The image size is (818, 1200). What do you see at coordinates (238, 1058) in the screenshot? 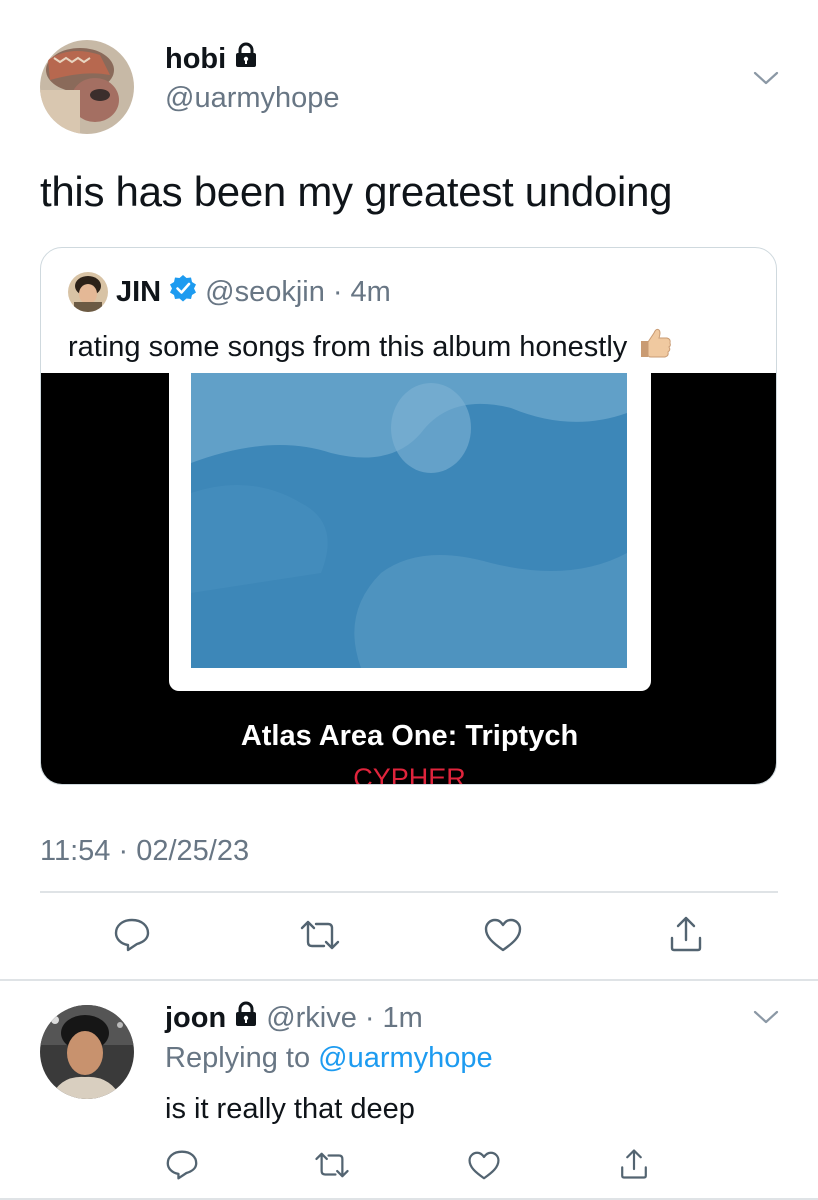
I see `replying-to-label: Replying to` at bounding box center [238, 1058].